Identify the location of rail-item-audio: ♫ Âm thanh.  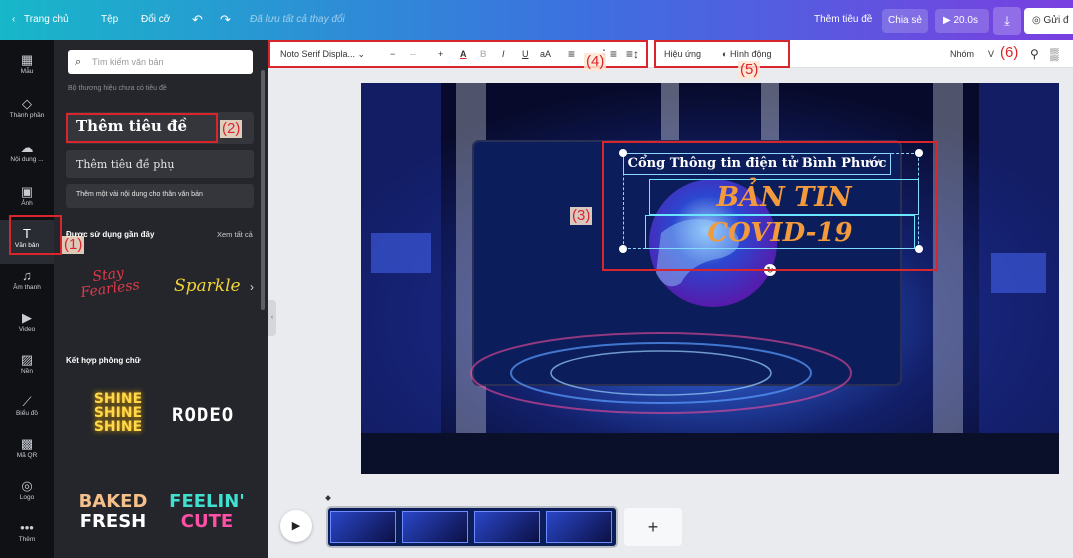
(27, 284).